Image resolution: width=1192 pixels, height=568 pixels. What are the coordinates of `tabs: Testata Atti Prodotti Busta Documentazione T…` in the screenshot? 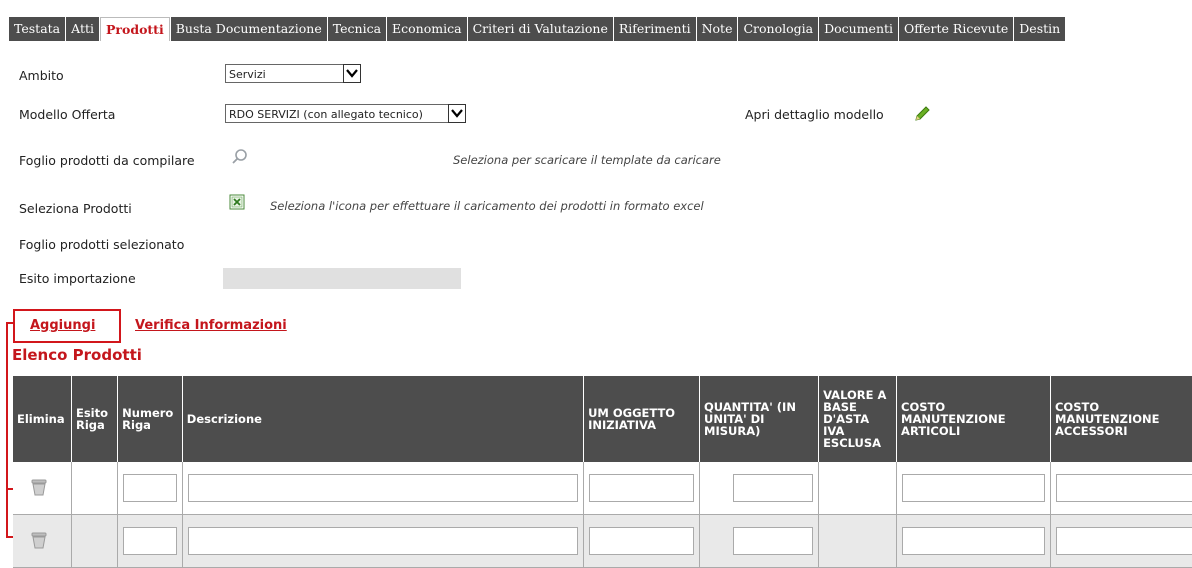 It's located at (537, 29).